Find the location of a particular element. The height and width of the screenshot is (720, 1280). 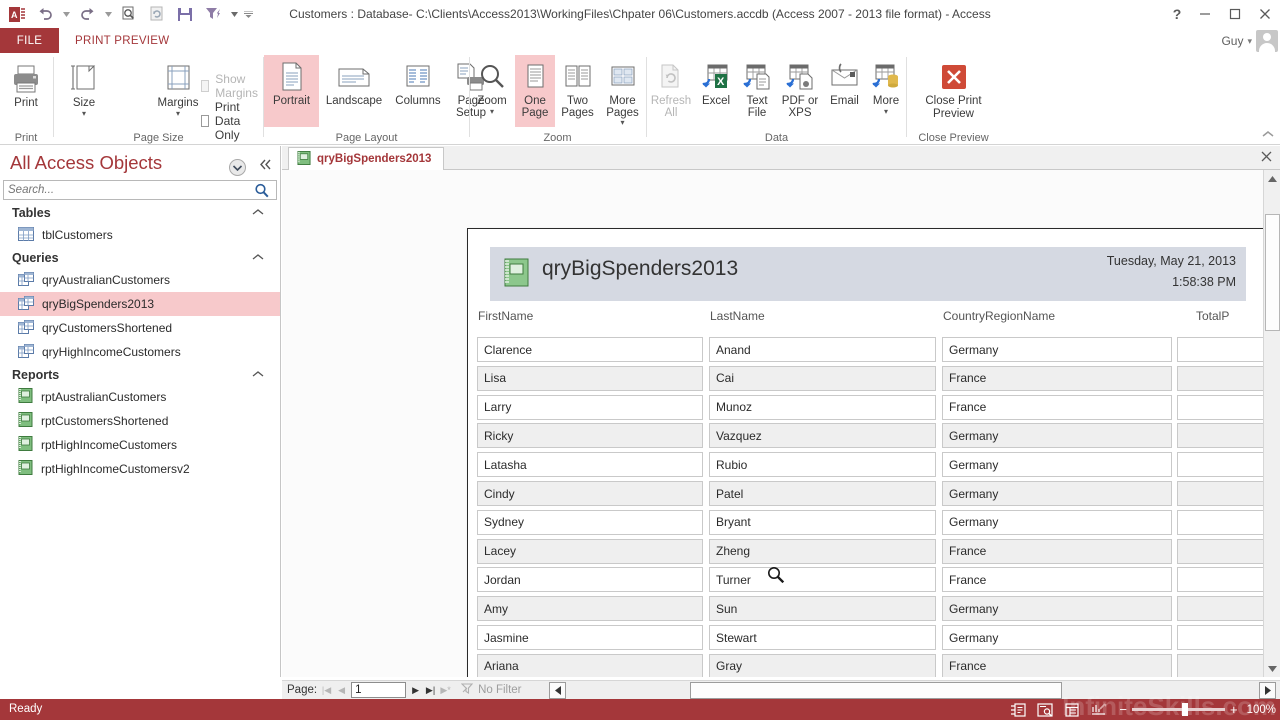

new-page-button: ▶* is located at coordinates (445, 690).